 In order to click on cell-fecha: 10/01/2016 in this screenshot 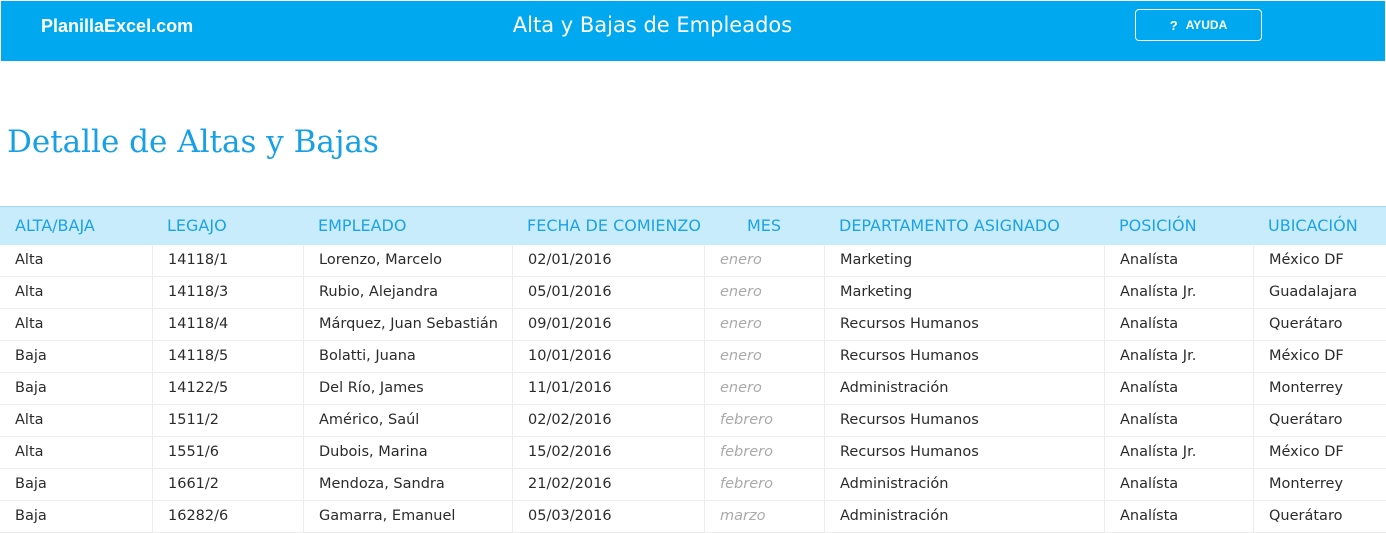, I will do `click(608, 356)`.